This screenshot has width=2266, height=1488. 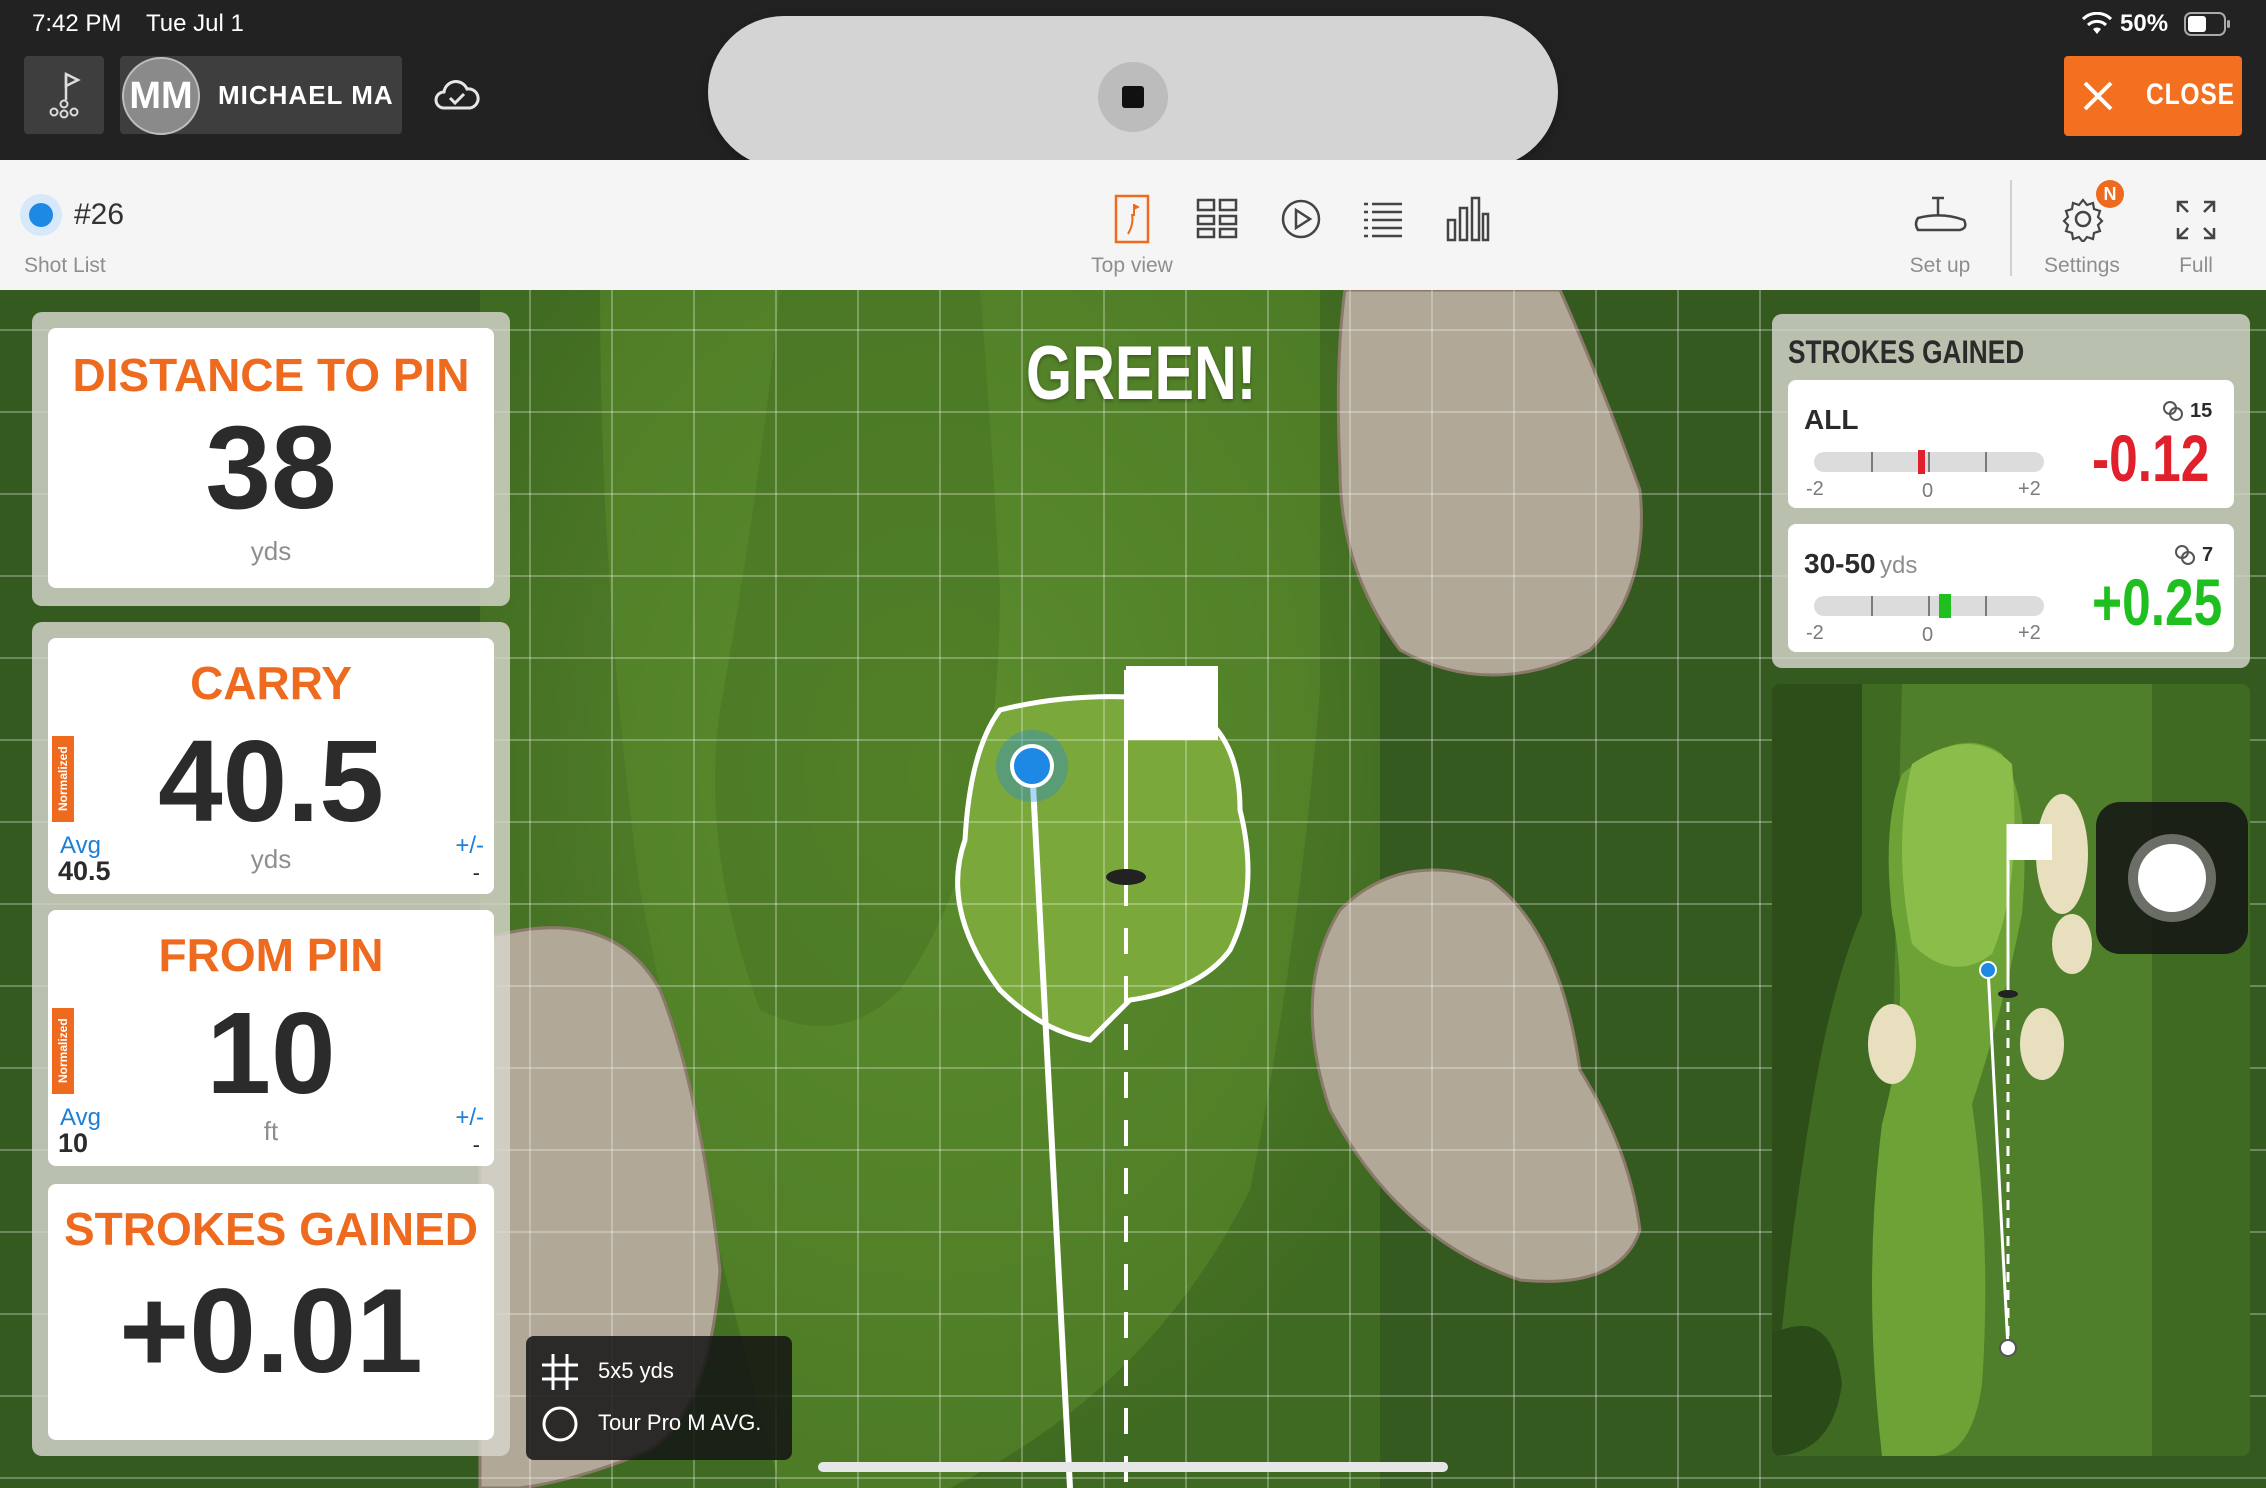 I want to click on strokes-gained-panel-title: STROKES GAINED, so click(x=1906, y=352).